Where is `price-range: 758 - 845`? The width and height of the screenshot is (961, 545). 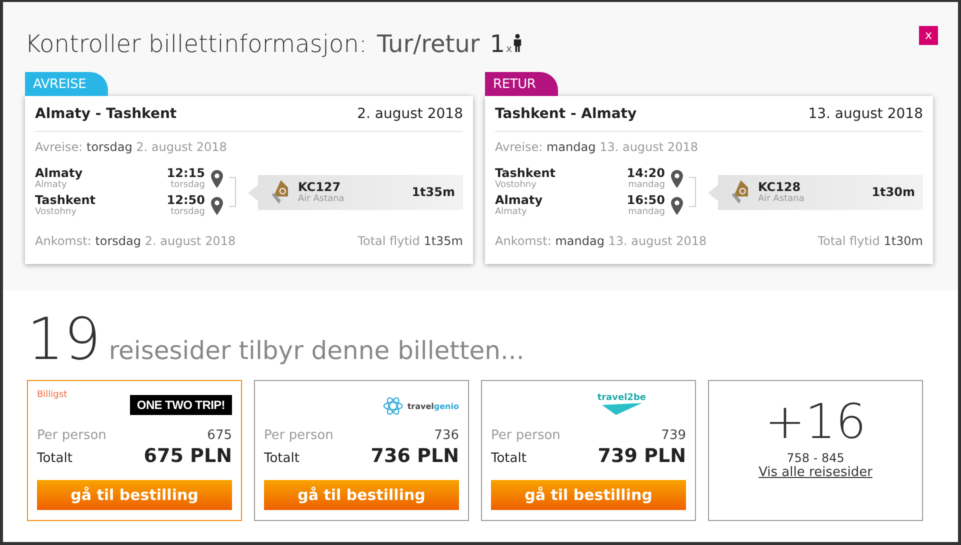 price-range: 758 - 845 is located at coordinates (815, 458).